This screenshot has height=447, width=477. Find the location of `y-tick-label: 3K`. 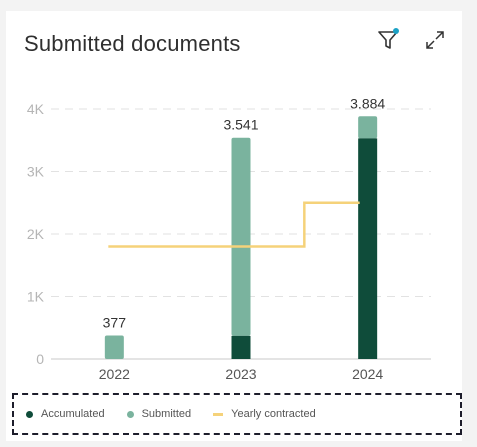

y-tick-label: 3K is located at coordinates (36, 172).